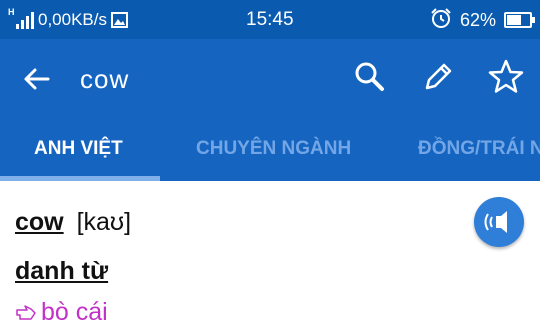  Describe the element at coordinates (26, 313) in the screenshot. I see `pointing-hand-icon` at that location.